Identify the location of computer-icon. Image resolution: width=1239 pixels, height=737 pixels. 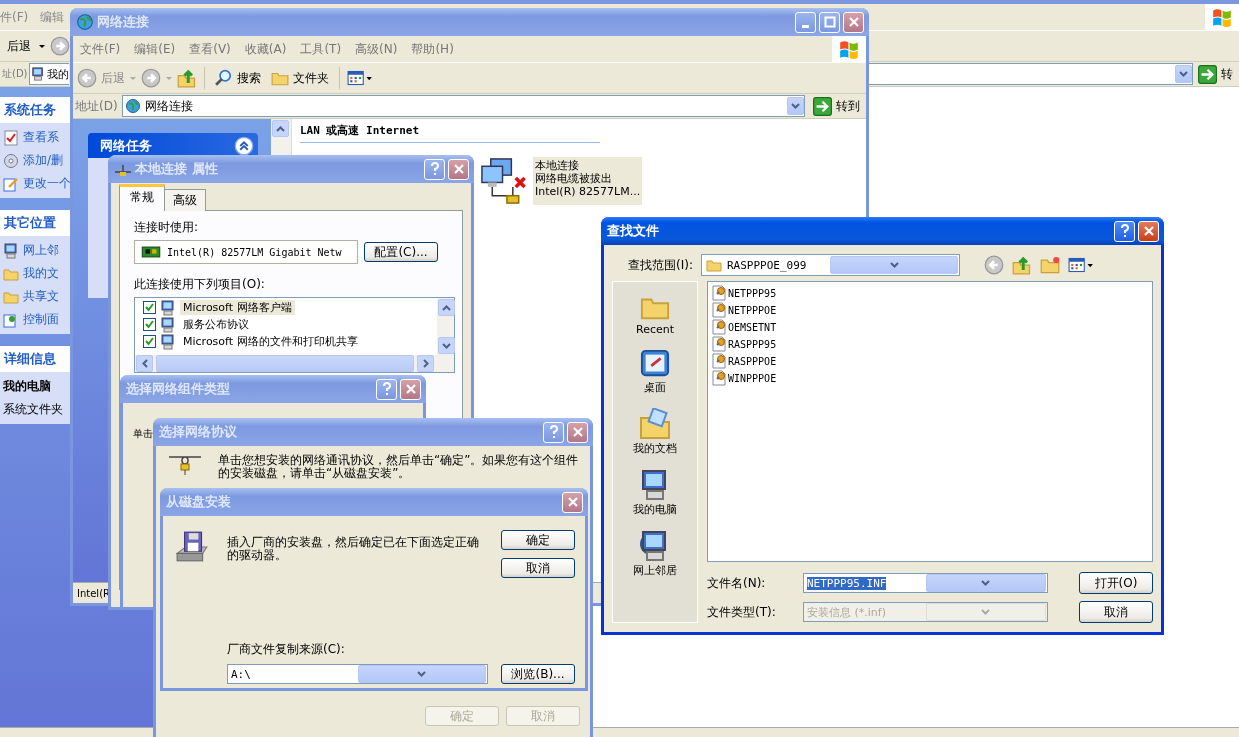
(37, 74).